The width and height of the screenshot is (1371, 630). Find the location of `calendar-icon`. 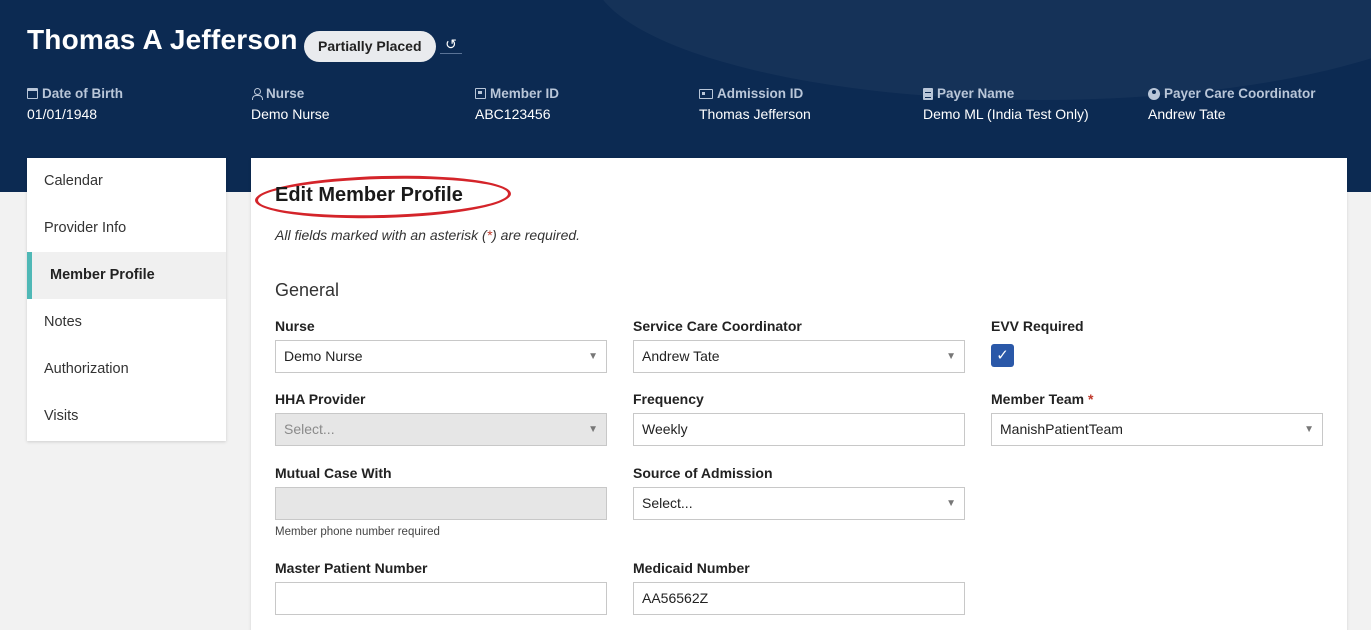

calendar-icon is located at coordinates (32, 93).